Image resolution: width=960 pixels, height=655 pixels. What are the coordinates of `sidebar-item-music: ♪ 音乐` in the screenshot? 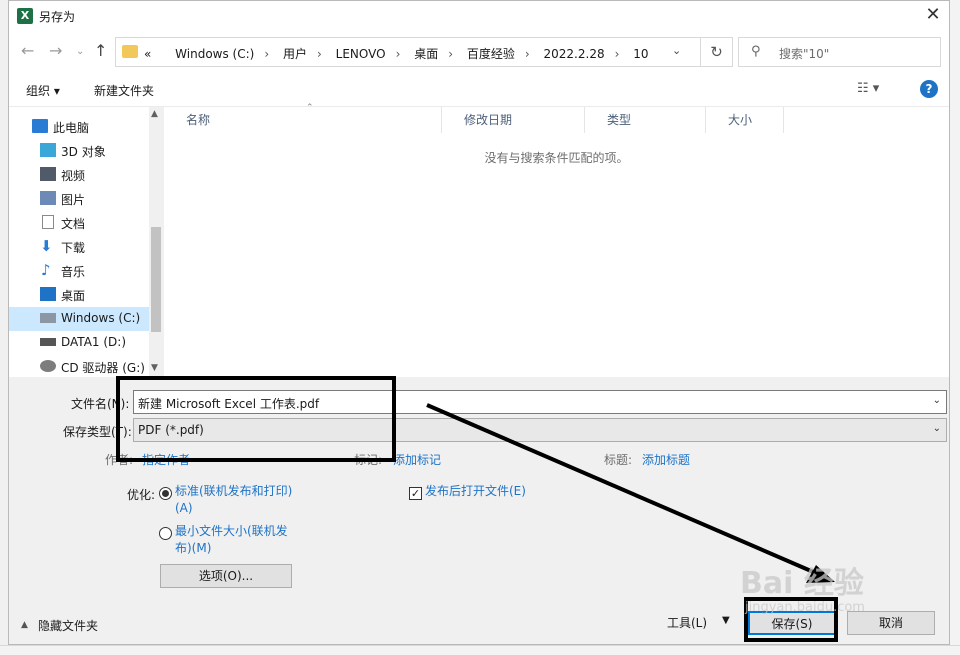 It's located at (79, 271).